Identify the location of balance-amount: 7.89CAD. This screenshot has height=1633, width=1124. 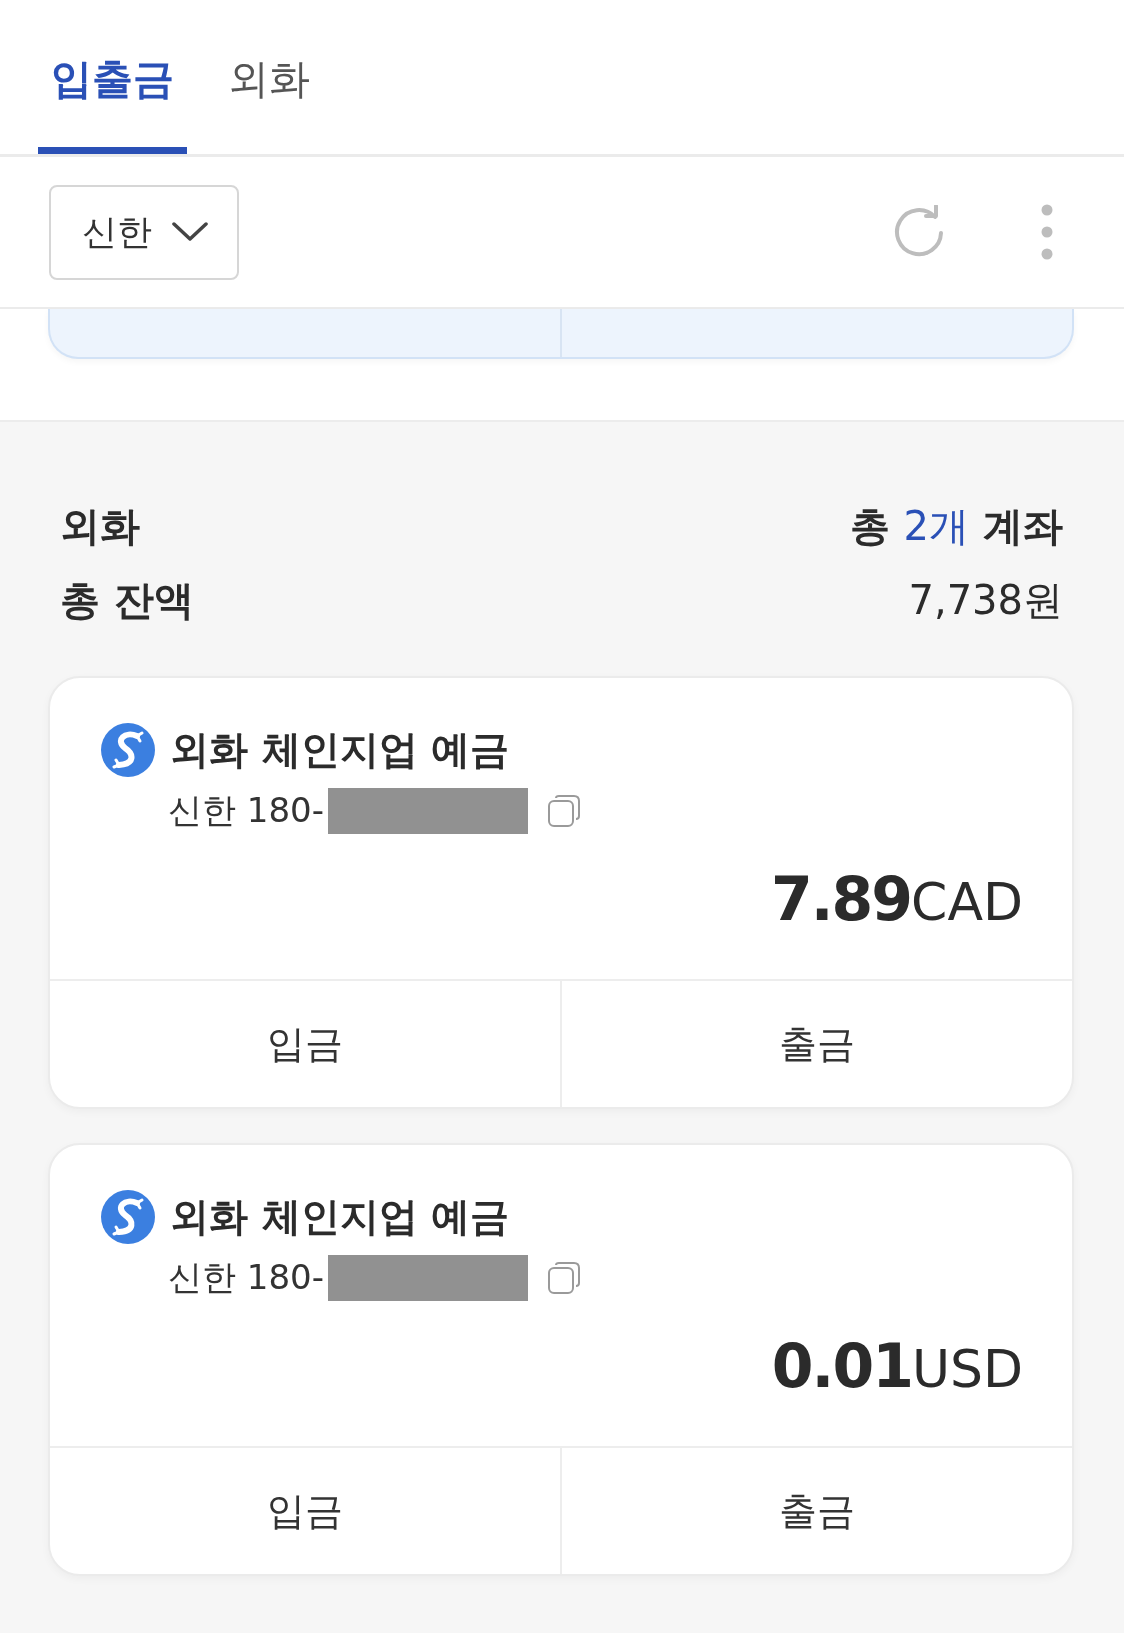
(897, 899).